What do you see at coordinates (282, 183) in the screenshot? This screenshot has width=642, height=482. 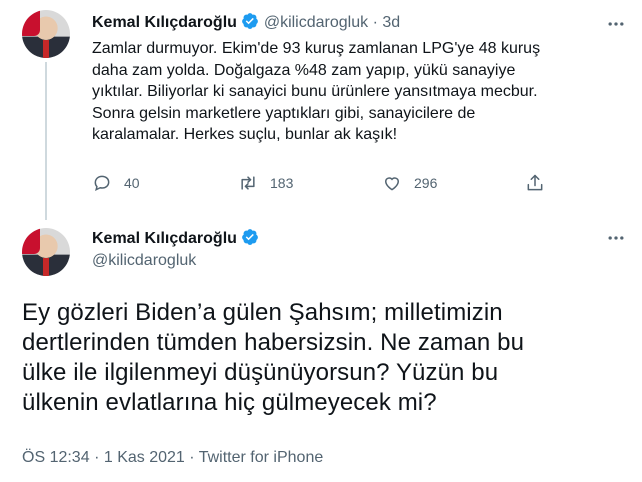 I see `retweet-count: 183` at bounding box center [282, 183].